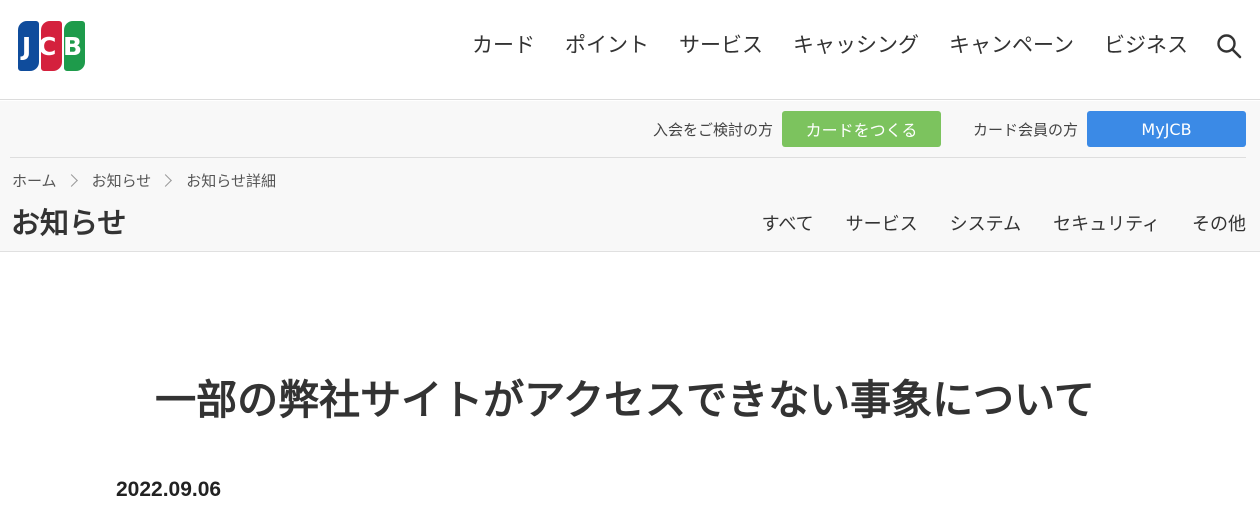  Describe the element at coordinates (985, 223) in the screenshot. I see `category-system: システム` at that location.